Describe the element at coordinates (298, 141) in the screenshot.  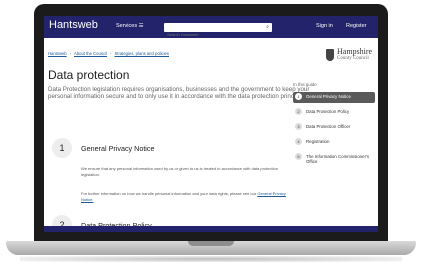
I see `guide-item-number: 4` at that location.